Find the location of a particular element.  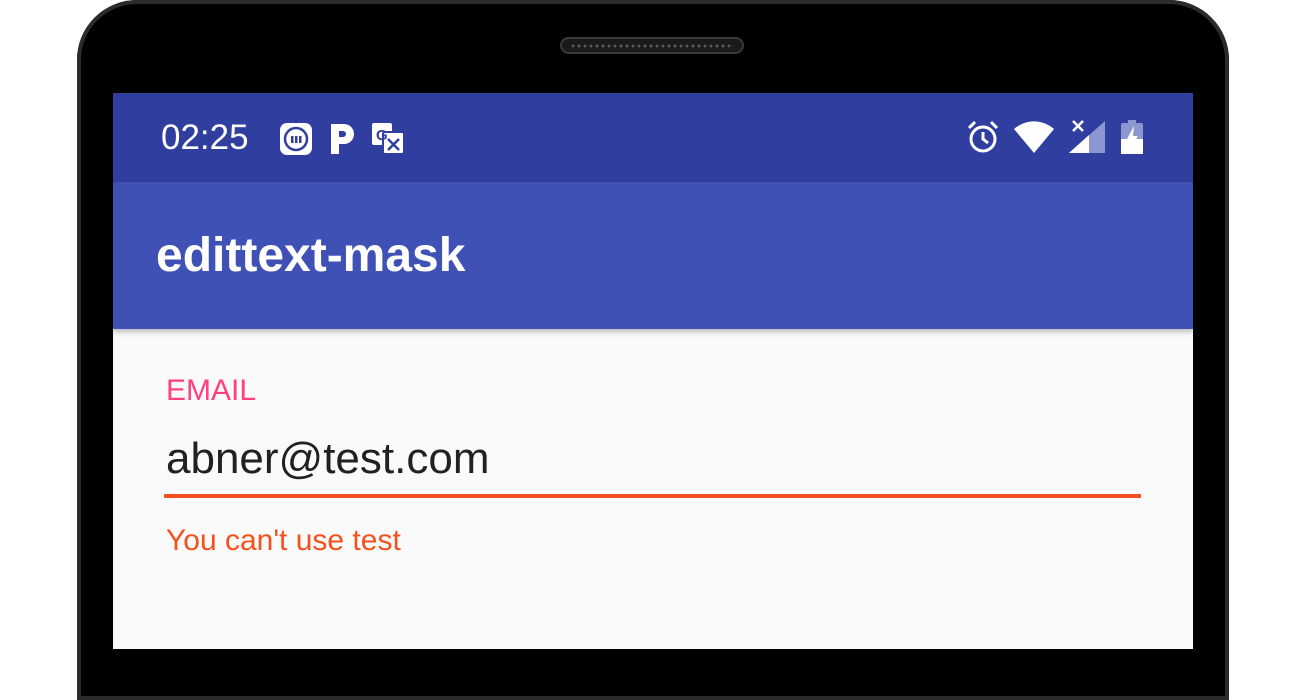

status-time: 02:25 is located at coordinates (205, 137).